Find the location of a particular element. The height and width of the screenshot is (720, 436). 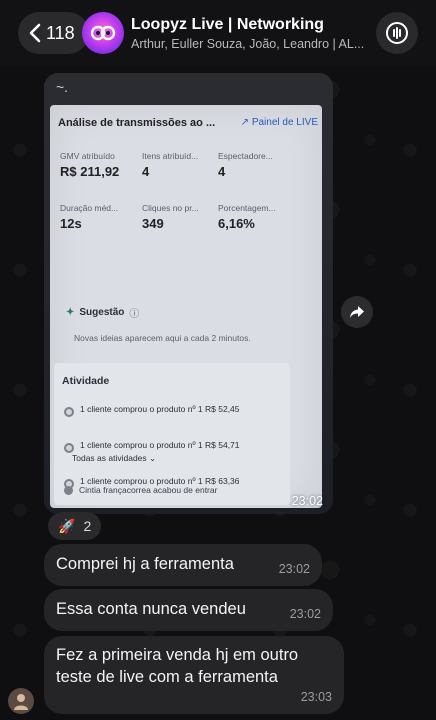

back-button: 118 is located at coordinates (53, 33).